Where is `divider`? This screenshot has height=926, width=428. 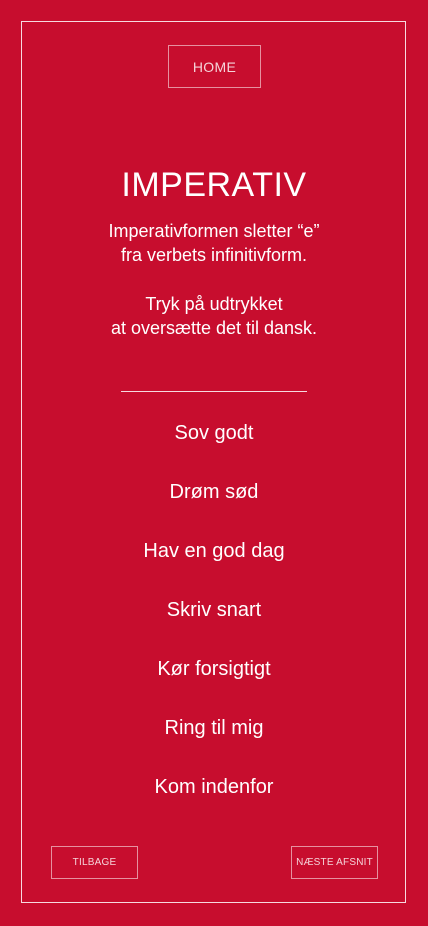
divider is located at coordinates (214, 391).